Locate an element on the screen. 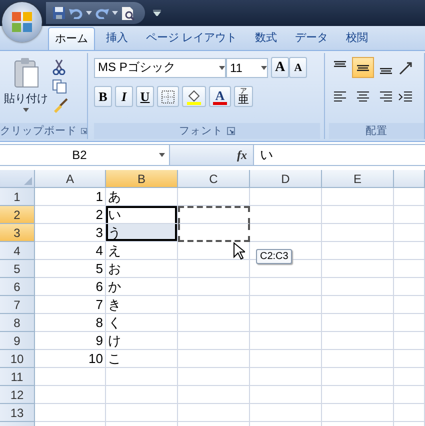  table-cell: 7 is located at coordinates (70, 305).